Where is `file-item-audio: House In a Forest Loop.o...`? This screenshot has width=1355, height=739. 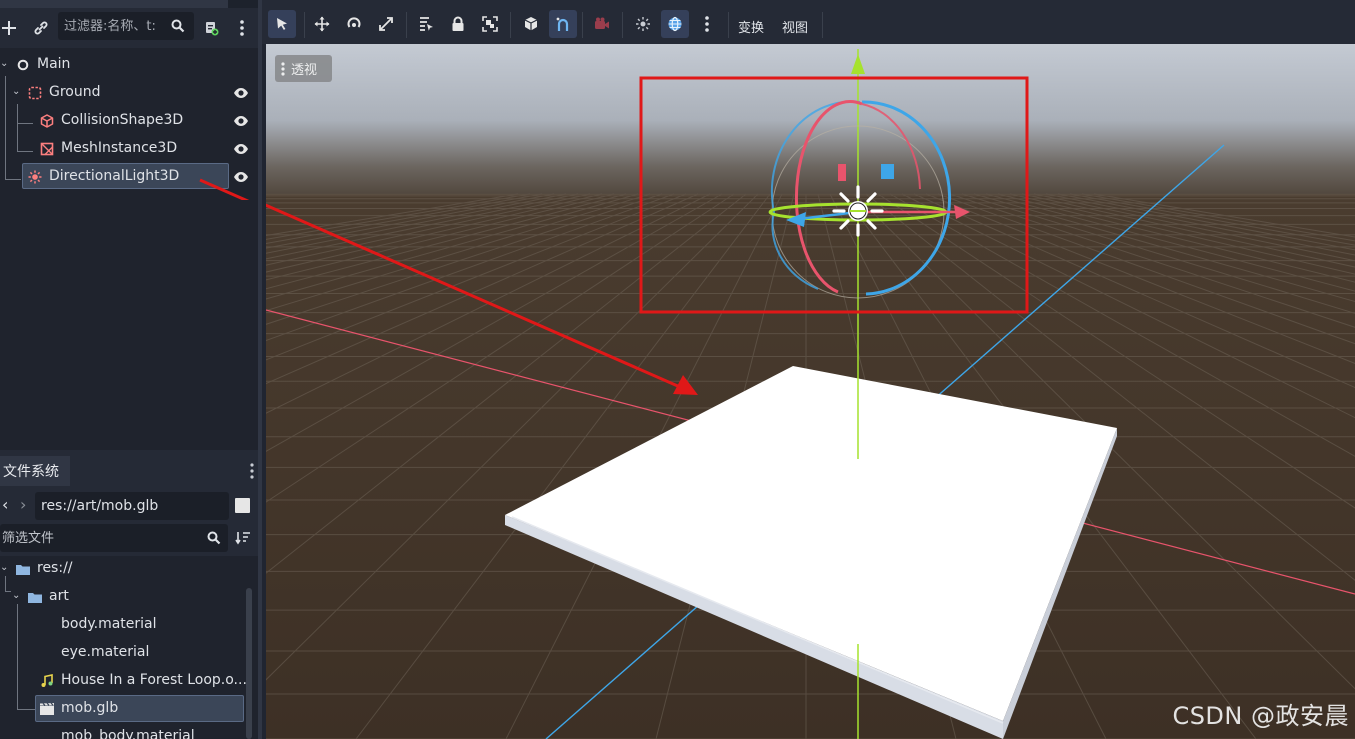 file-item-audio: House In a Forest Loop.o... is located at coordinates (129, 681).